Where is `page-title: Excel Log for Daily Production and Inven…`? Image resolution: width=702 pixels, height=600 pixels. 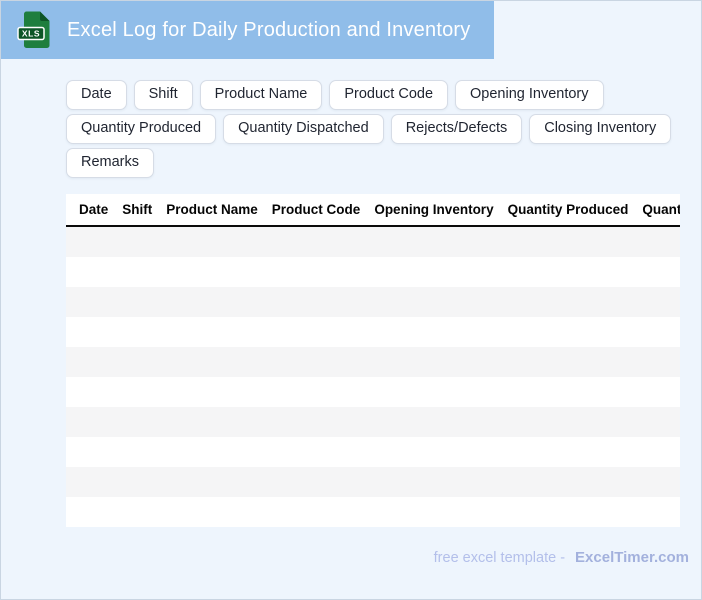
page-title: Excel Log for Daily Production and Inven… is located at coordinates (269, 29).